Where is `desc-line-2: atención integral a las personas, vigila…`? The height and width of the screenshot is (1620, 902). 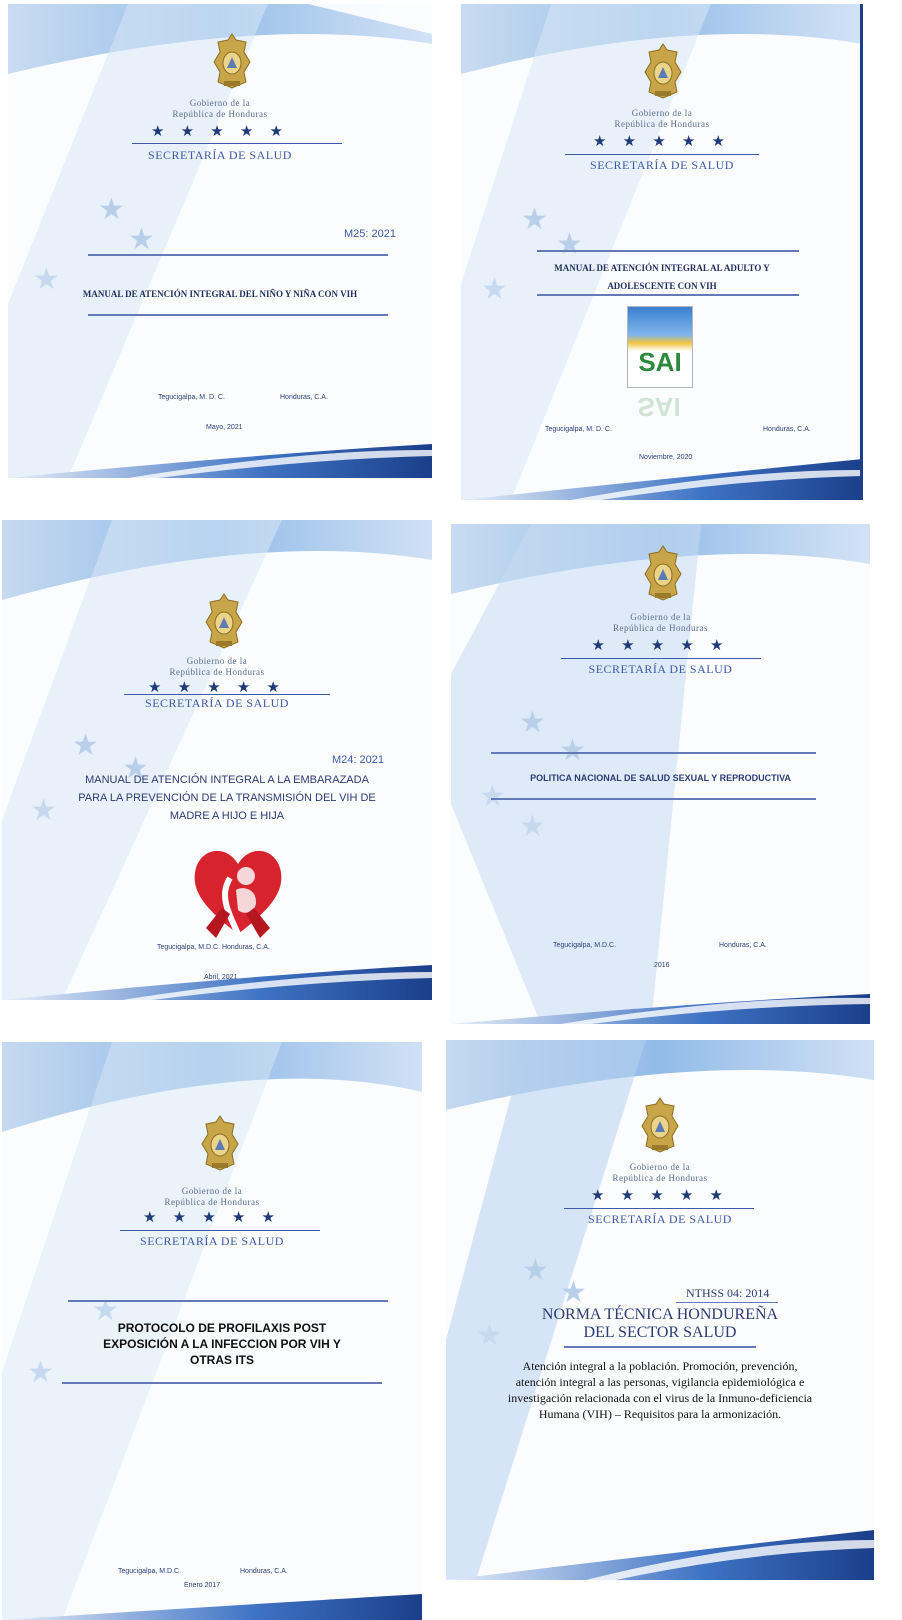 desc-line-2: atención integral a las personas, vigila… is located at coordinates (660, 1382).